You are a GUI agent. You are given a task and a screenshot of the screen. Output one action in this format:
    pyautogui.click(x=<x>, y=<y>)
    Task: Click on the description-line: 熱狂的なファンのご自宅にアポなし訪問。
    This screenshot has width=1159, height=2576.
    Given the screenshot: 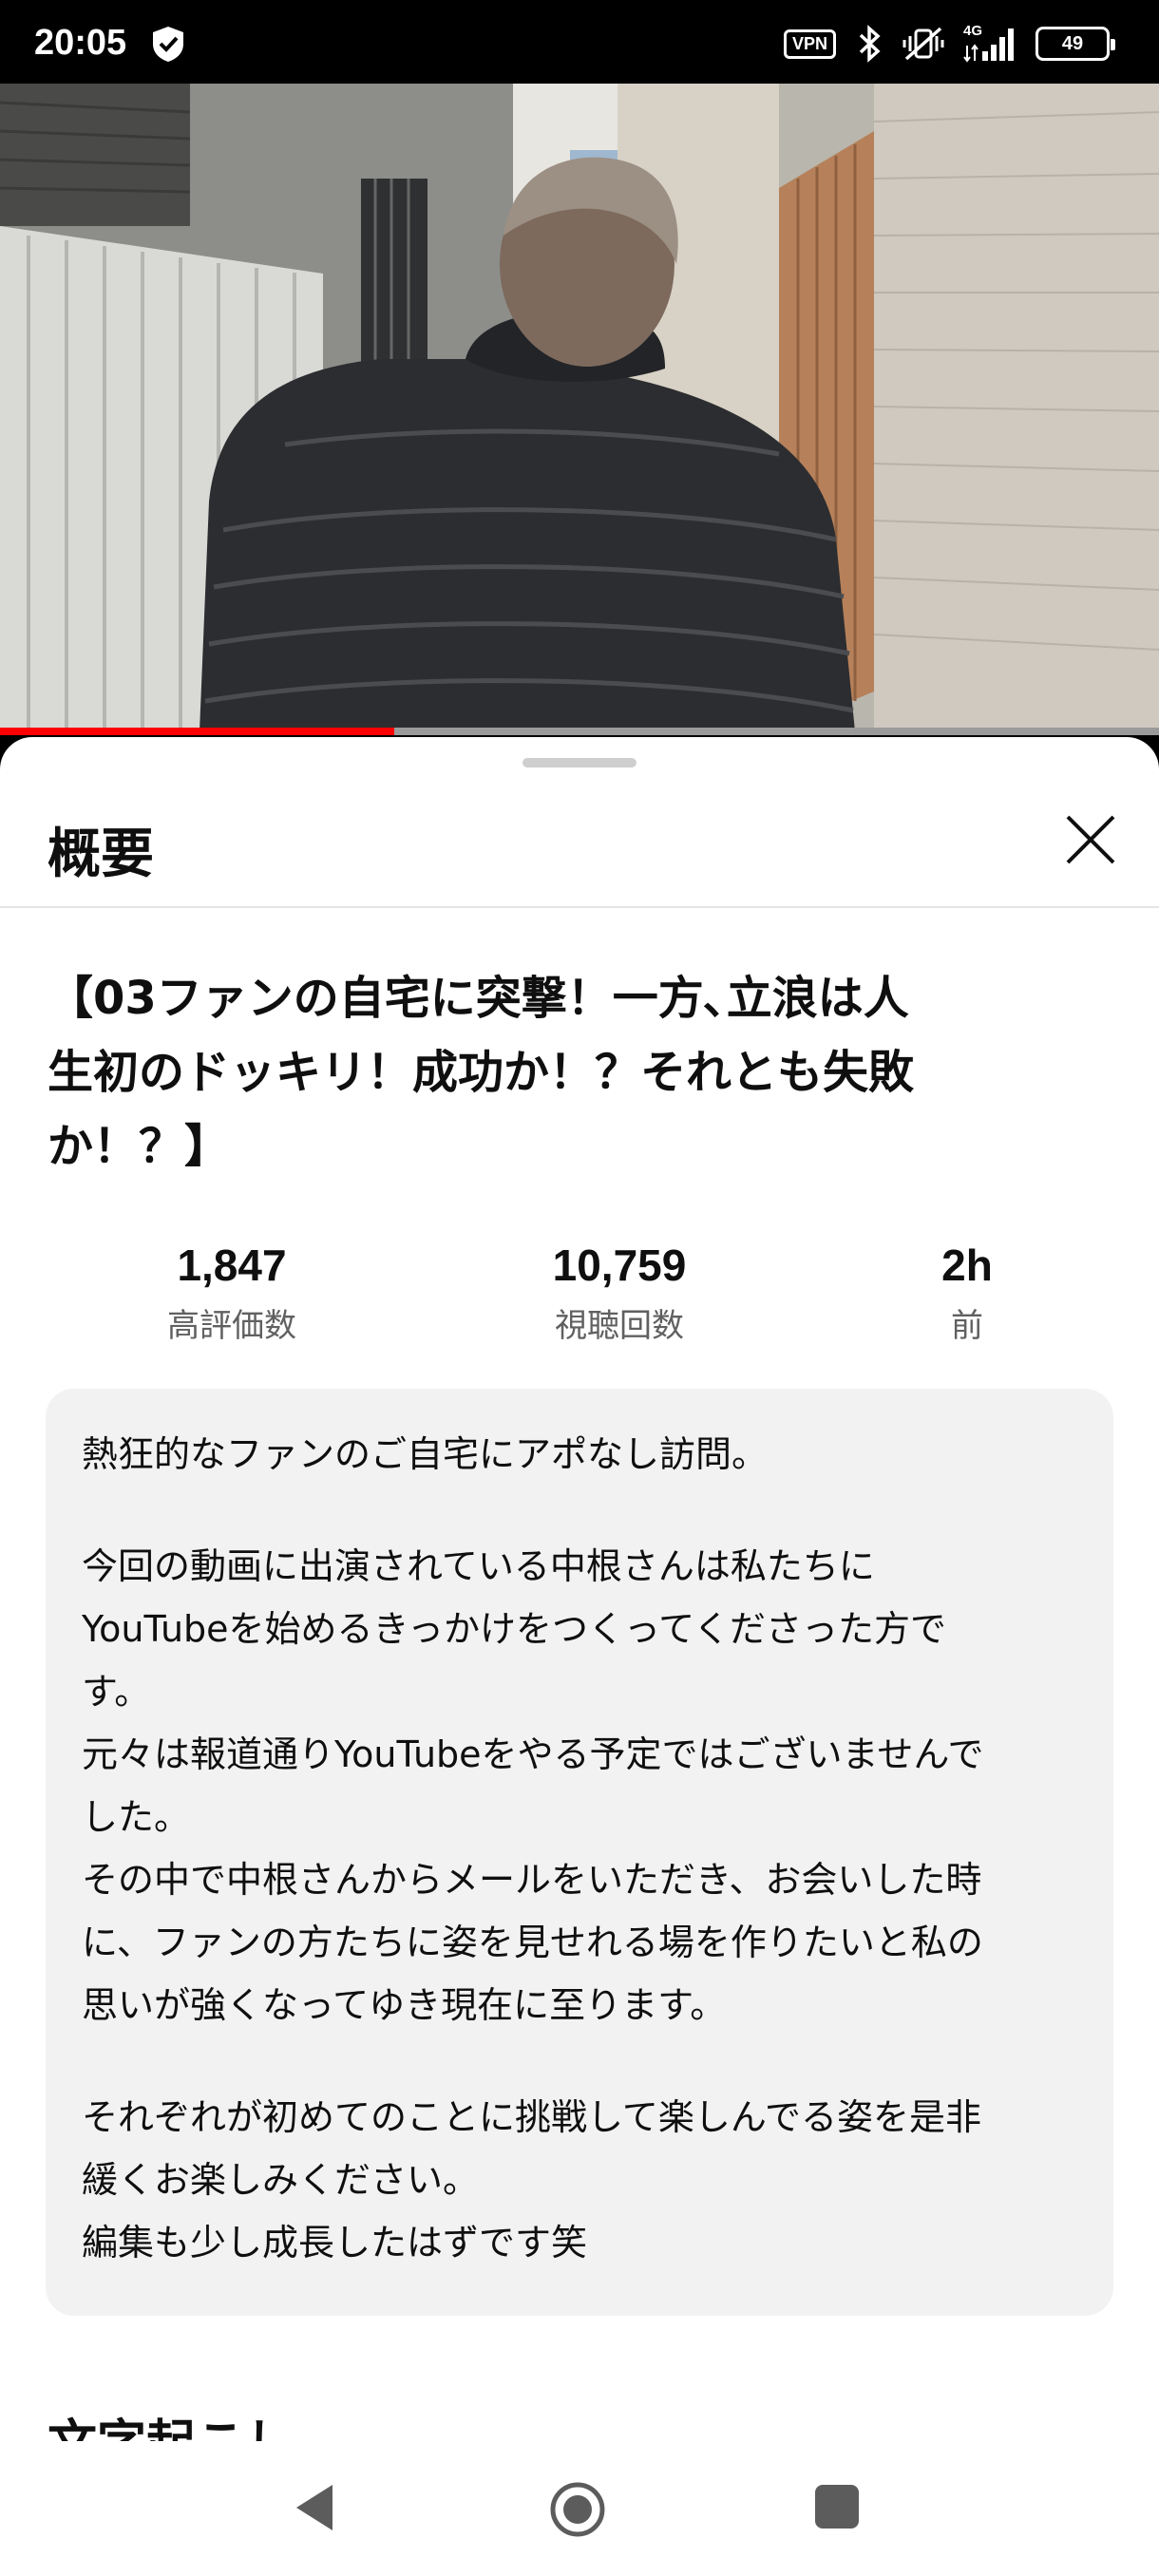 What is the action you would take?
    pyautogui.click(x=425, y=1454)
    